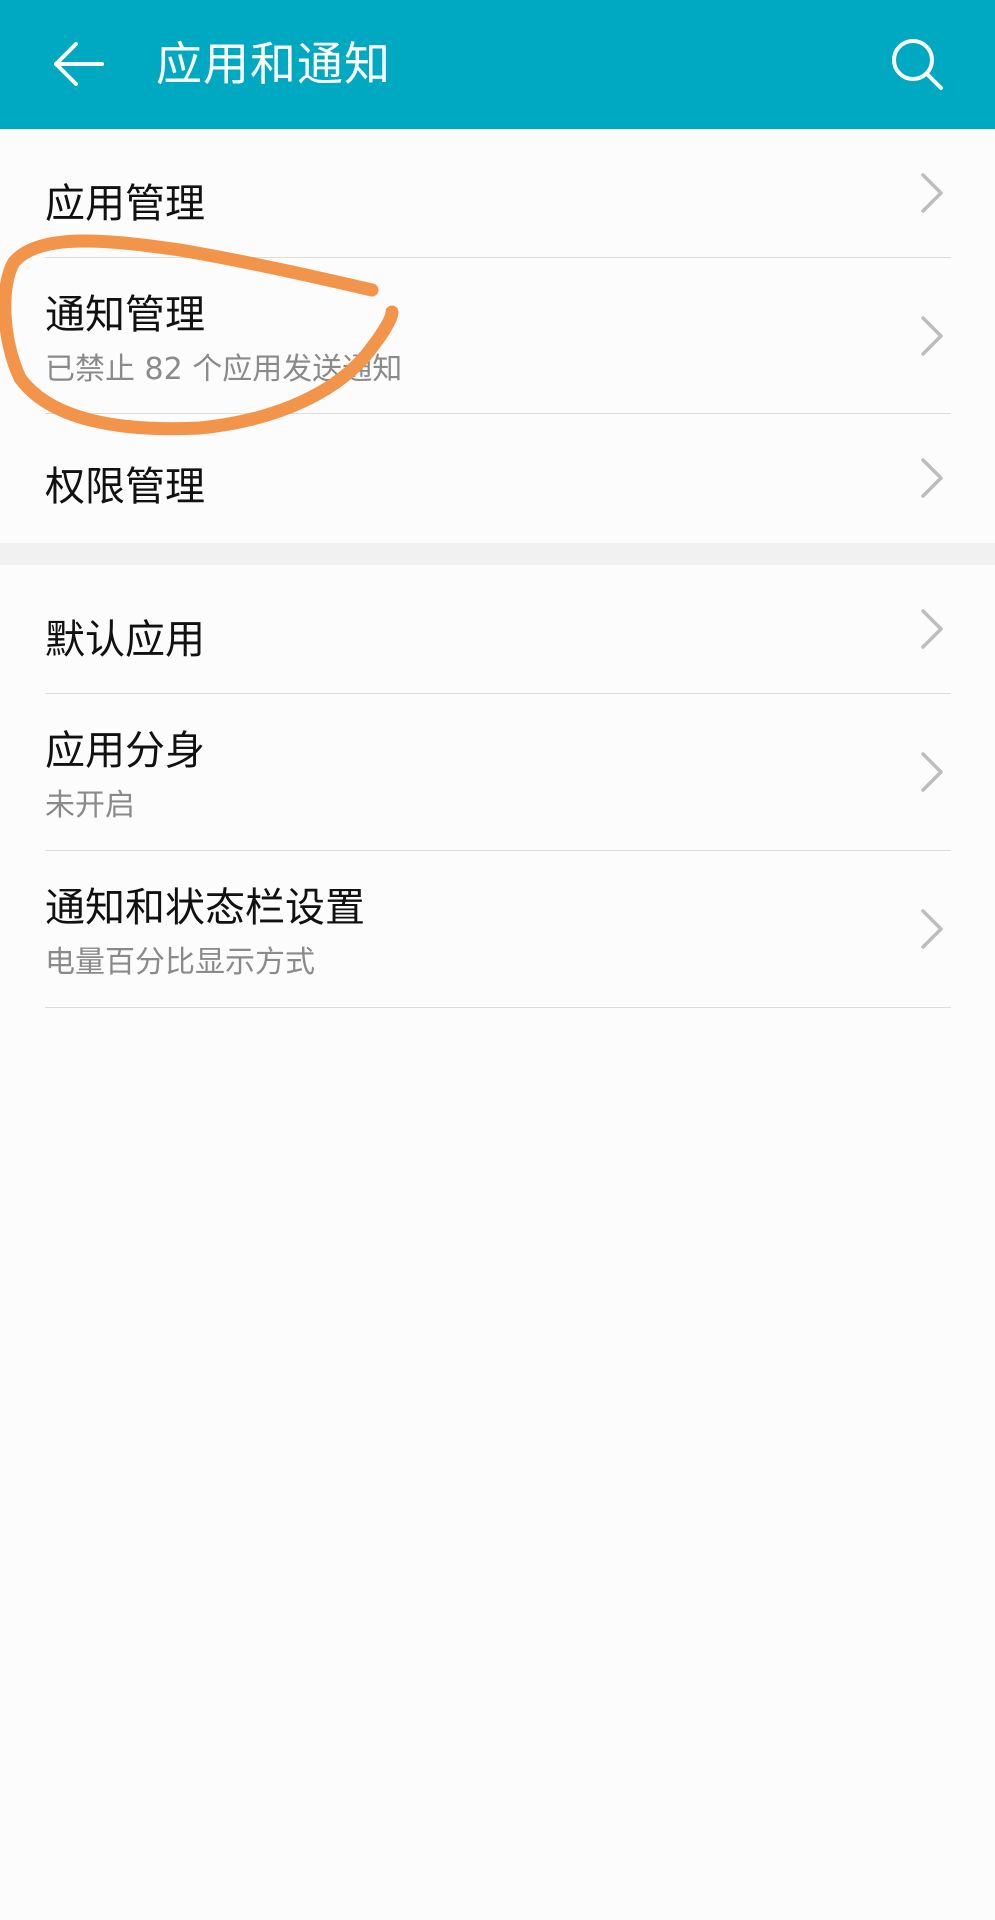  I want to click on app-management-item: 应用管理, so click(497, 193).